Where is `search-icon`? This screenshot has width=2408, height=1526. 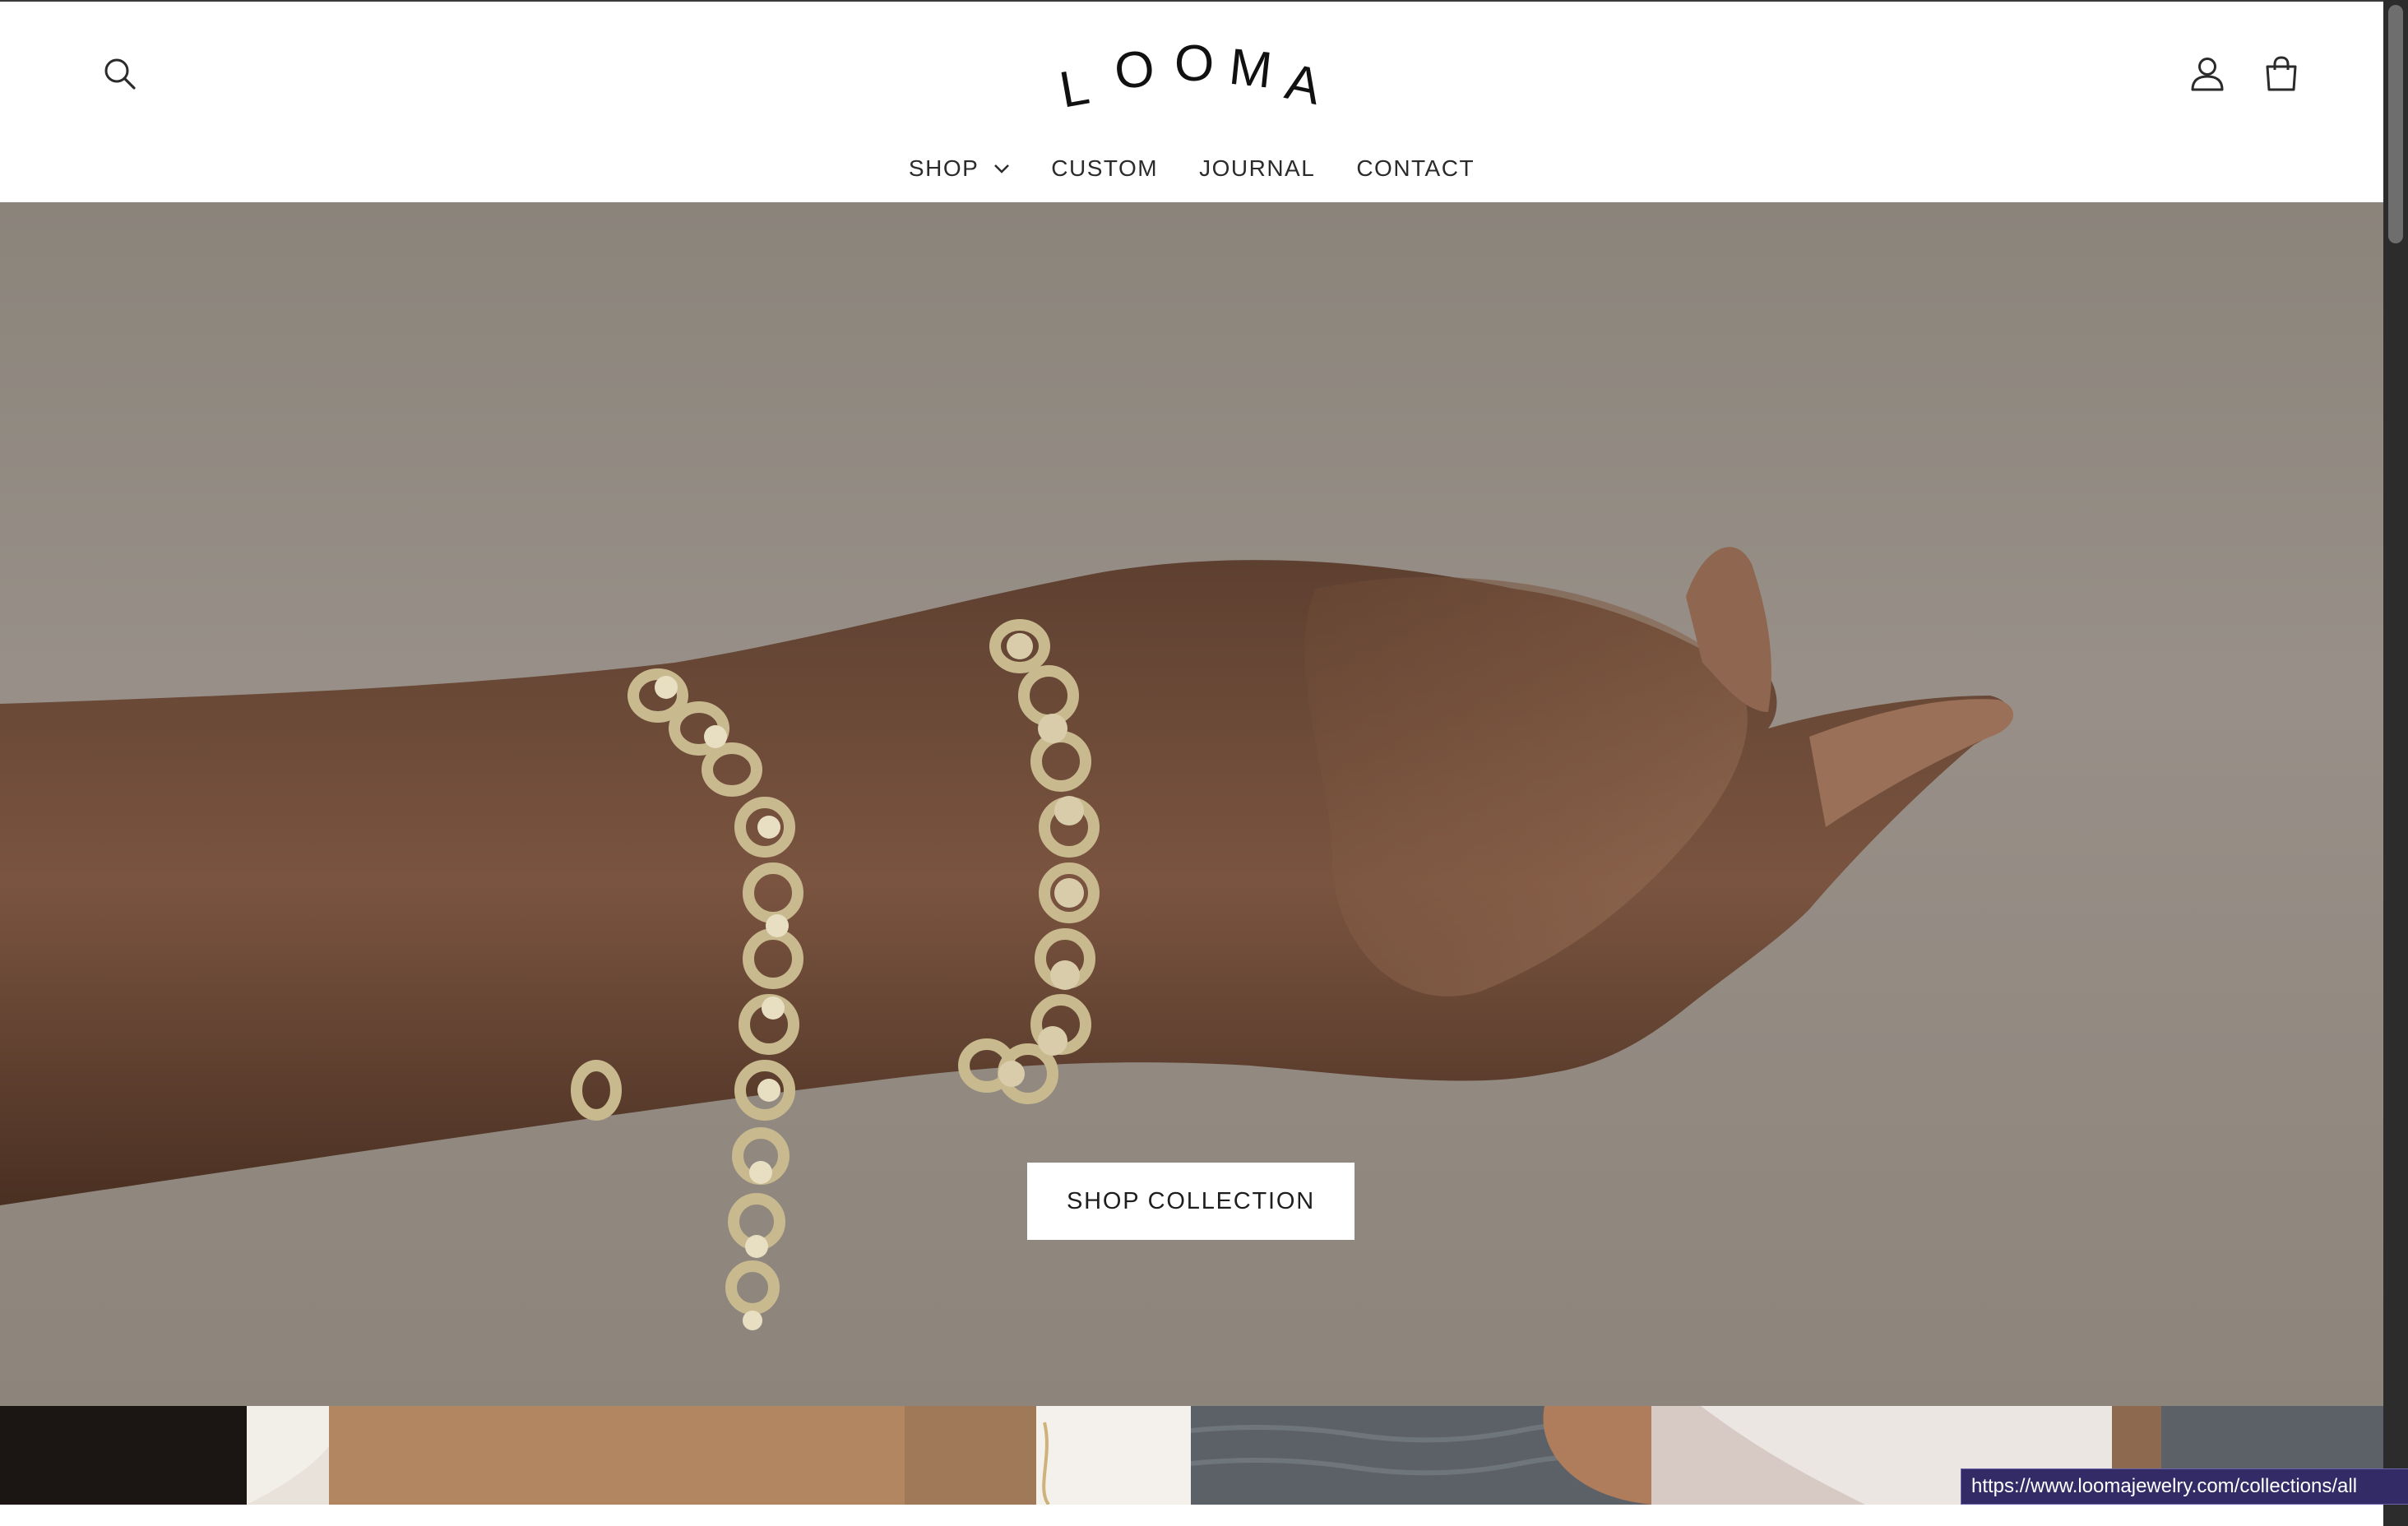
search-icon is located at coordinates (120, 74).